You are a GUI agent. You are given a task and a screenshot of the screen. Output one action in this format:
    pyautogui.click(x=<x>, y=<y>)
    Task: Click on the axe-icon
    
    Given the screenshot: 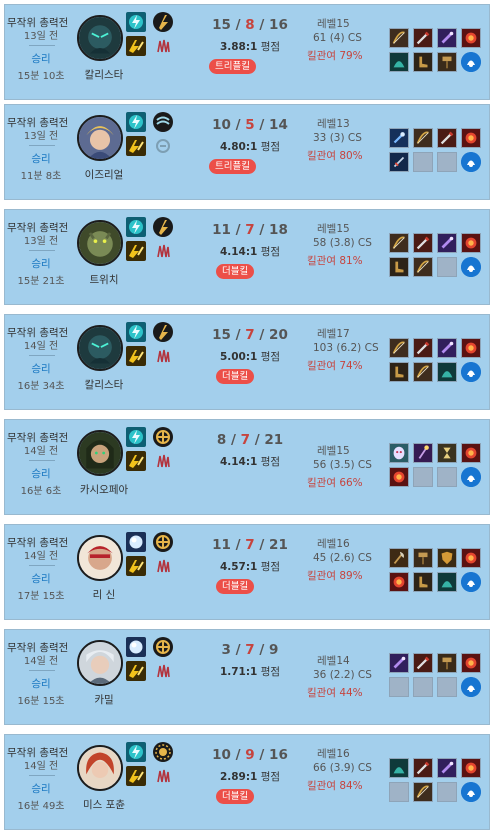 What is the action you would take?
    pyautogui.click(x=399, y=558)
    